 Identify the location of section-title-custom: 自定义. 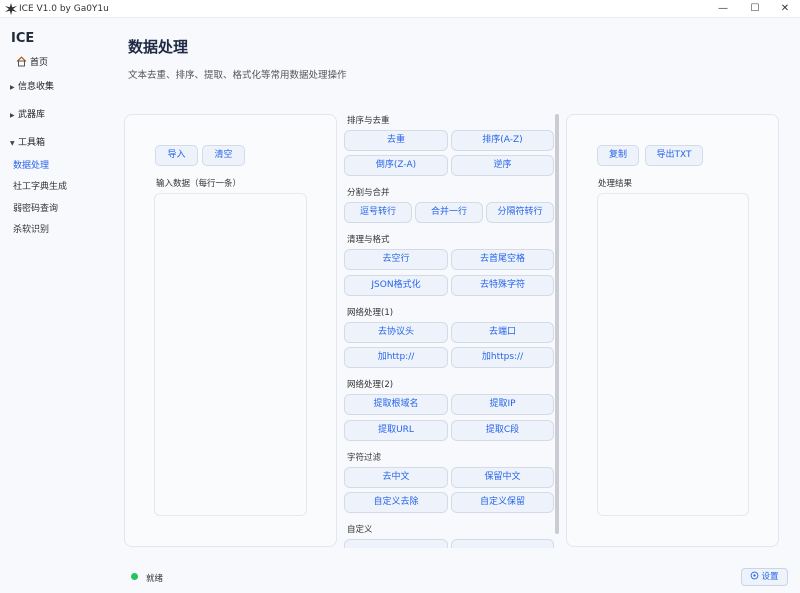
(360, 530).